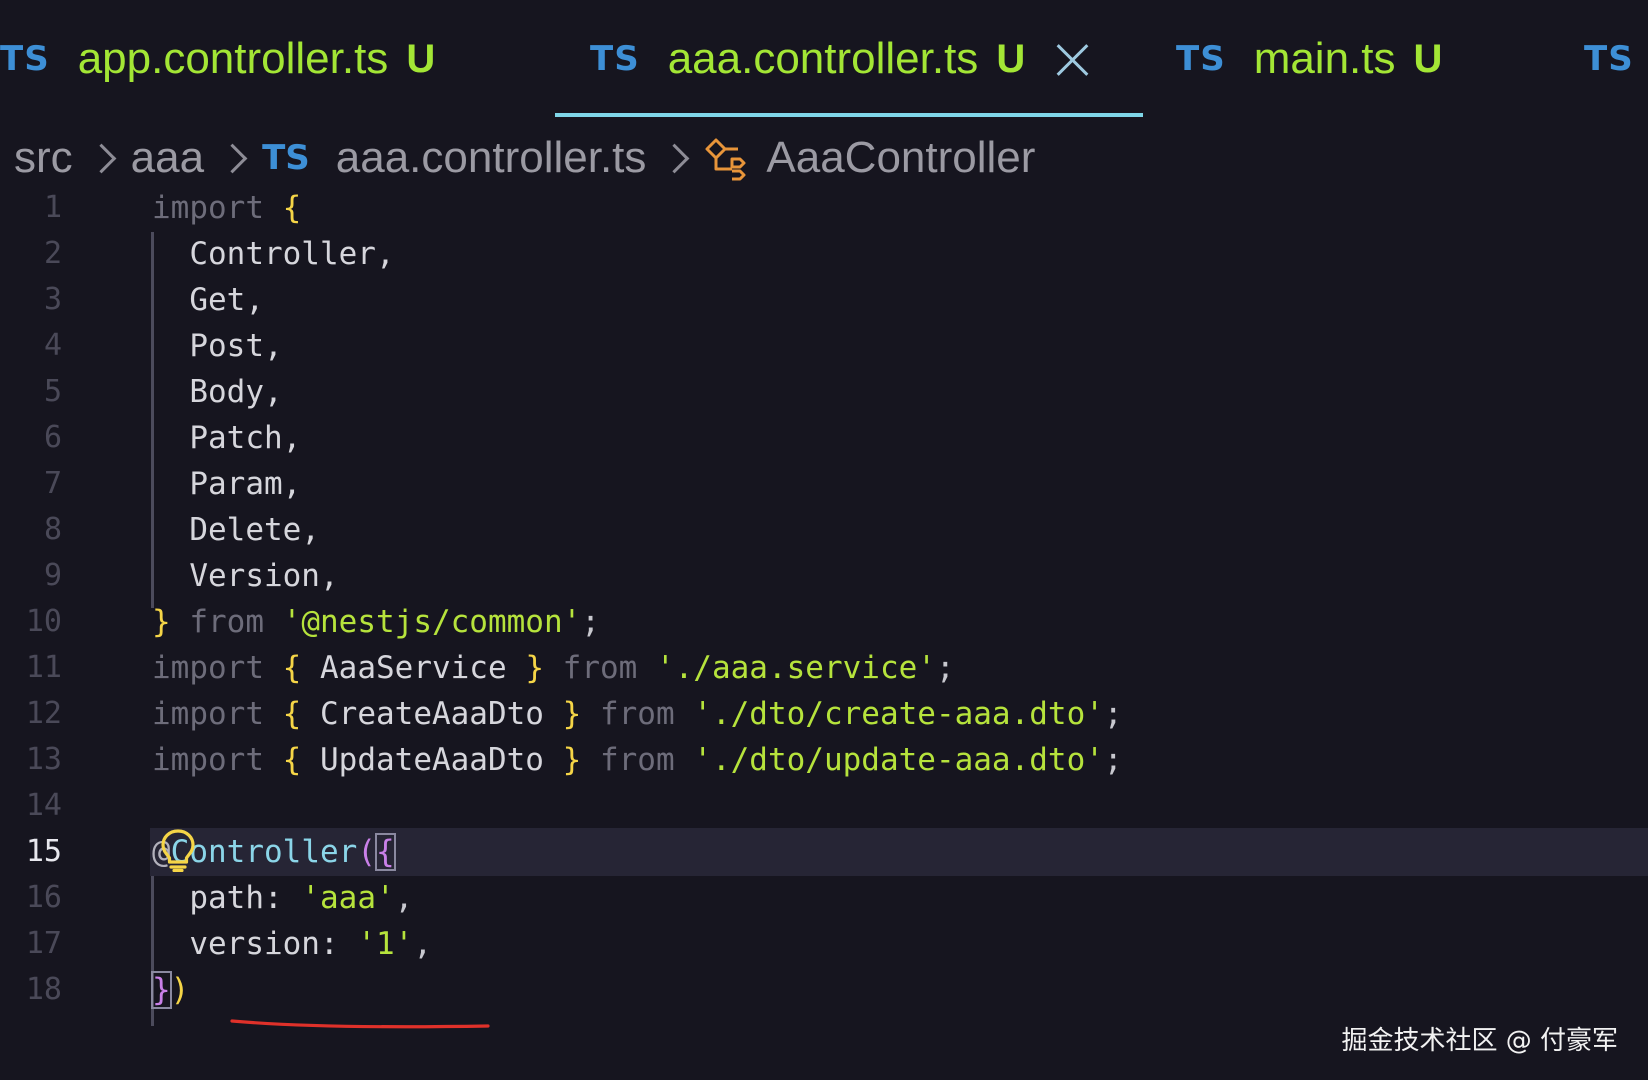 This screenshot has width=1648, height=1080. What do you see at coordinates (824, 484) in the screenshot?
I see `code-line: 7 Param,` at bounding box center [824, 484].